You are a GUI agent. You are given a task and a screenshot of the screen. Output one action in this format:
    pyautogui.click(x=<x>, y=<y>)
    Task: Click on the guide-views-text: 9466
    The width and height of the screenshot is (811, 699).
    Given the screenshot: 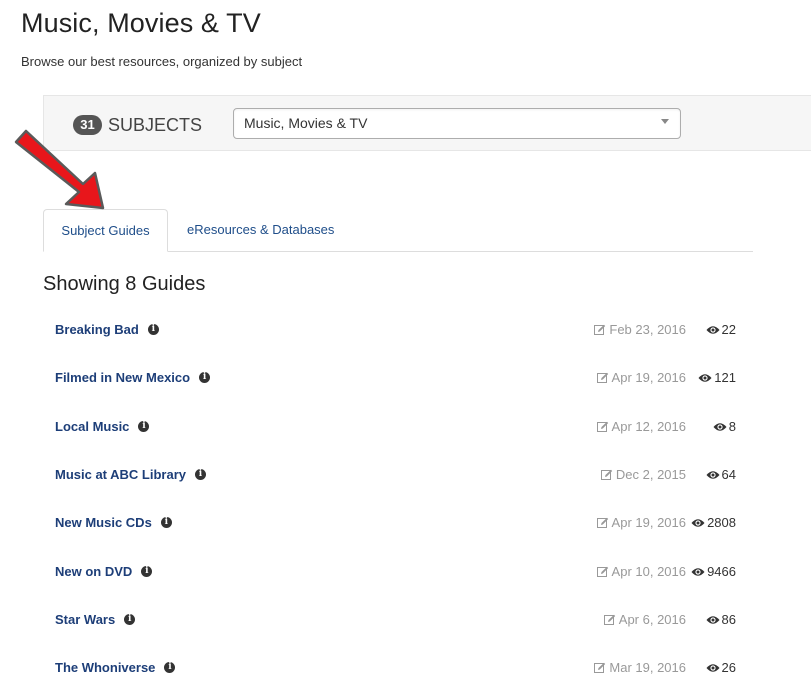 What is the action you would take?
    pyautogui.click(x=721, y=571)
    